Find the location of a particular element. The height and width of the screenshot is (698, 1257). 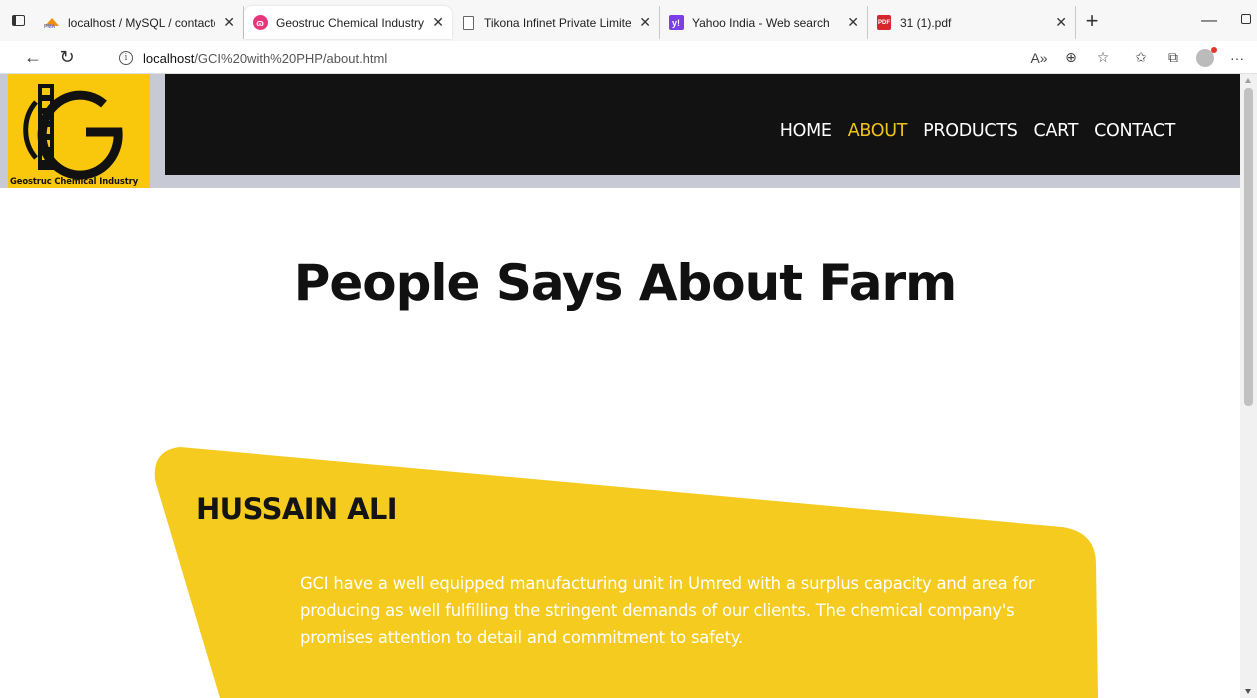

tab-actions-button is located at coordinates (18, 20).